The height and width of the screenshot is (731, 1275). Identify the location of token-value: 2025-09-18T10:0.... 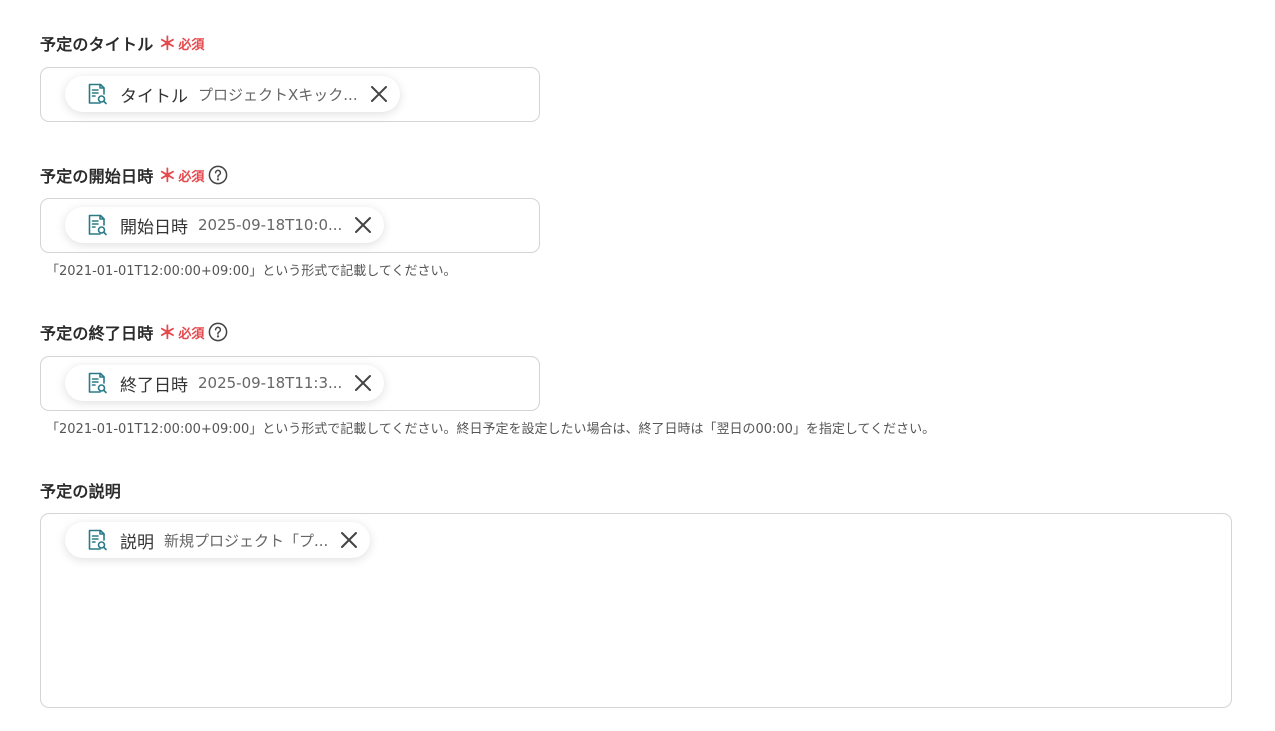
(270, 225).